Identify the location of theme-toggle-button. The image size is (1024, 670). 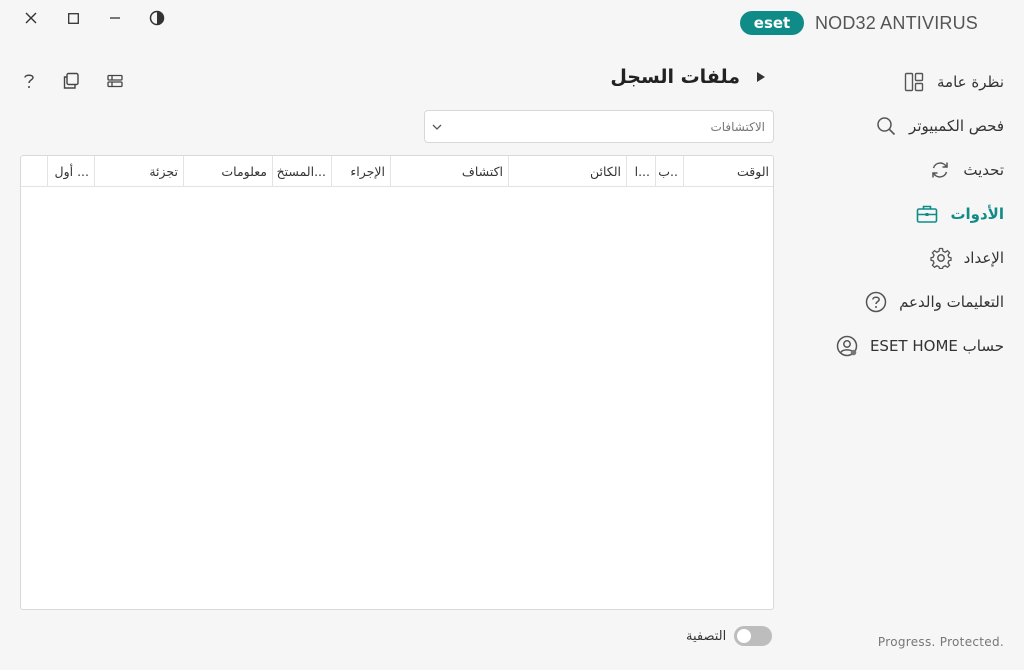
(157, 18).